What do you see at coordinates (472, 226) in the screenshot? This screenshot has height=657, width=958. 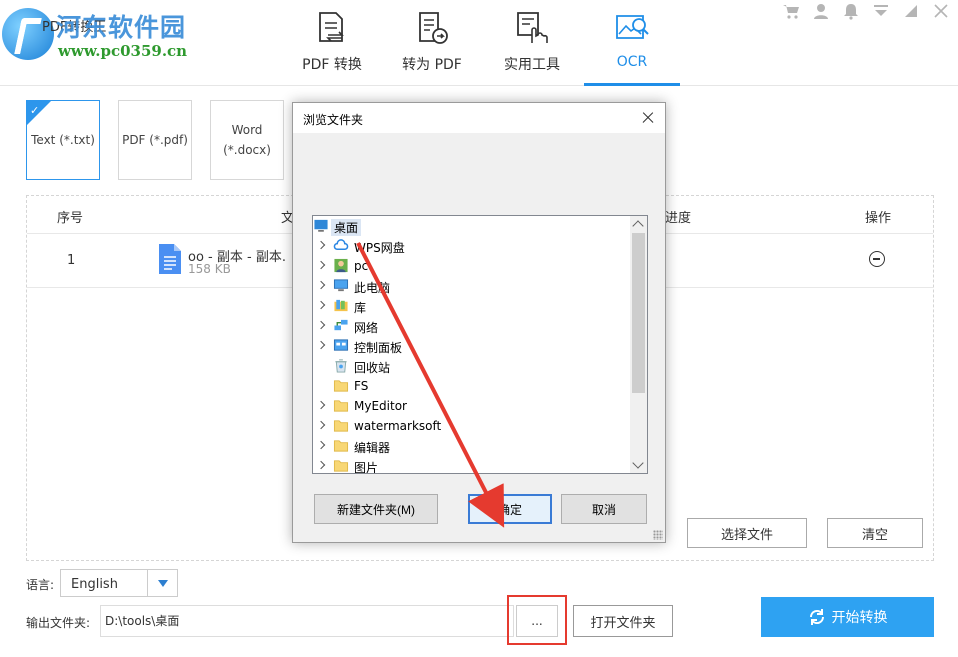 I see `tree-item: 桌面` at bounding box center [472, 226].